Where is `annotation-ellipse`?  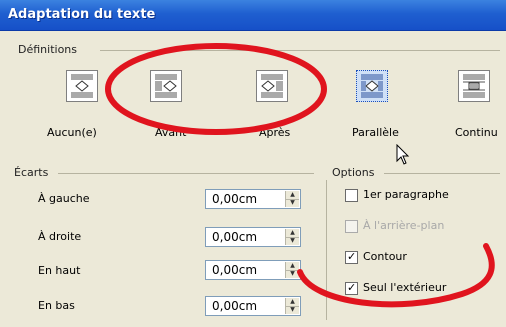
annotation-ellipse is located at coordinates (216, 89).